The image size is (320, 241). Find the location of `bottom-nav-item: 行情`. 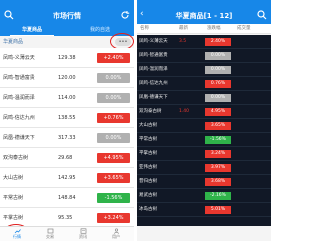

bottom-nav-item: 行情 is located at coordinates (17, 234).